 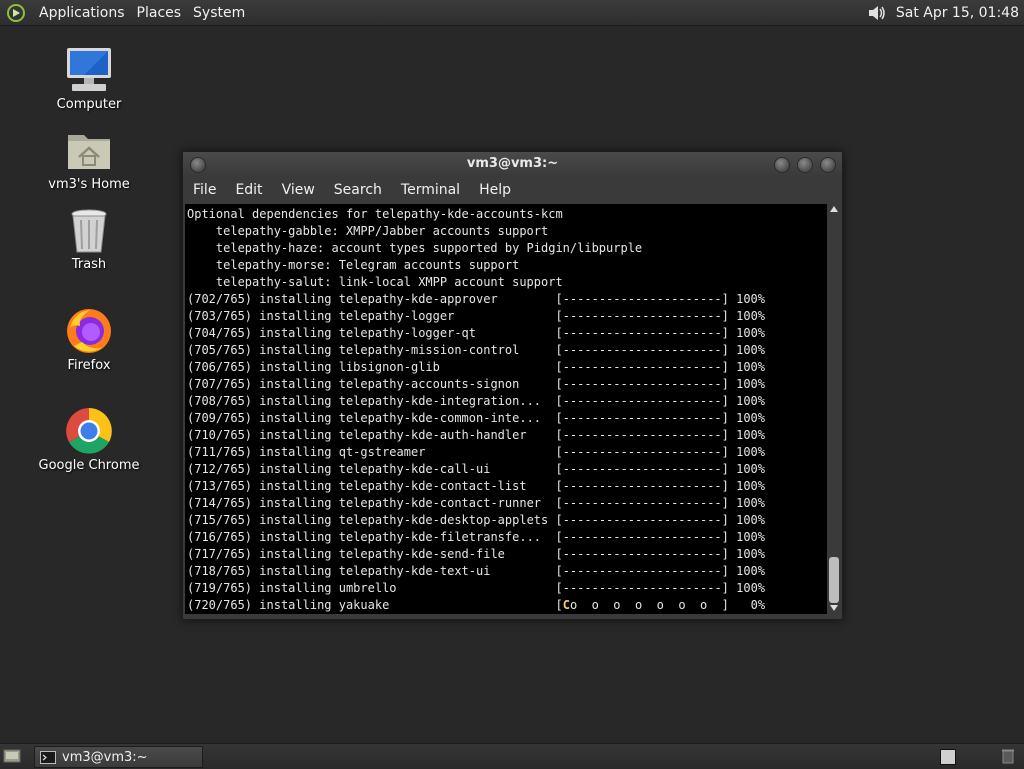 What do you see at coordinates (220, 537) in the screenshot?
I see `progress-count: (716/765)` at bounding box center [220, 537].